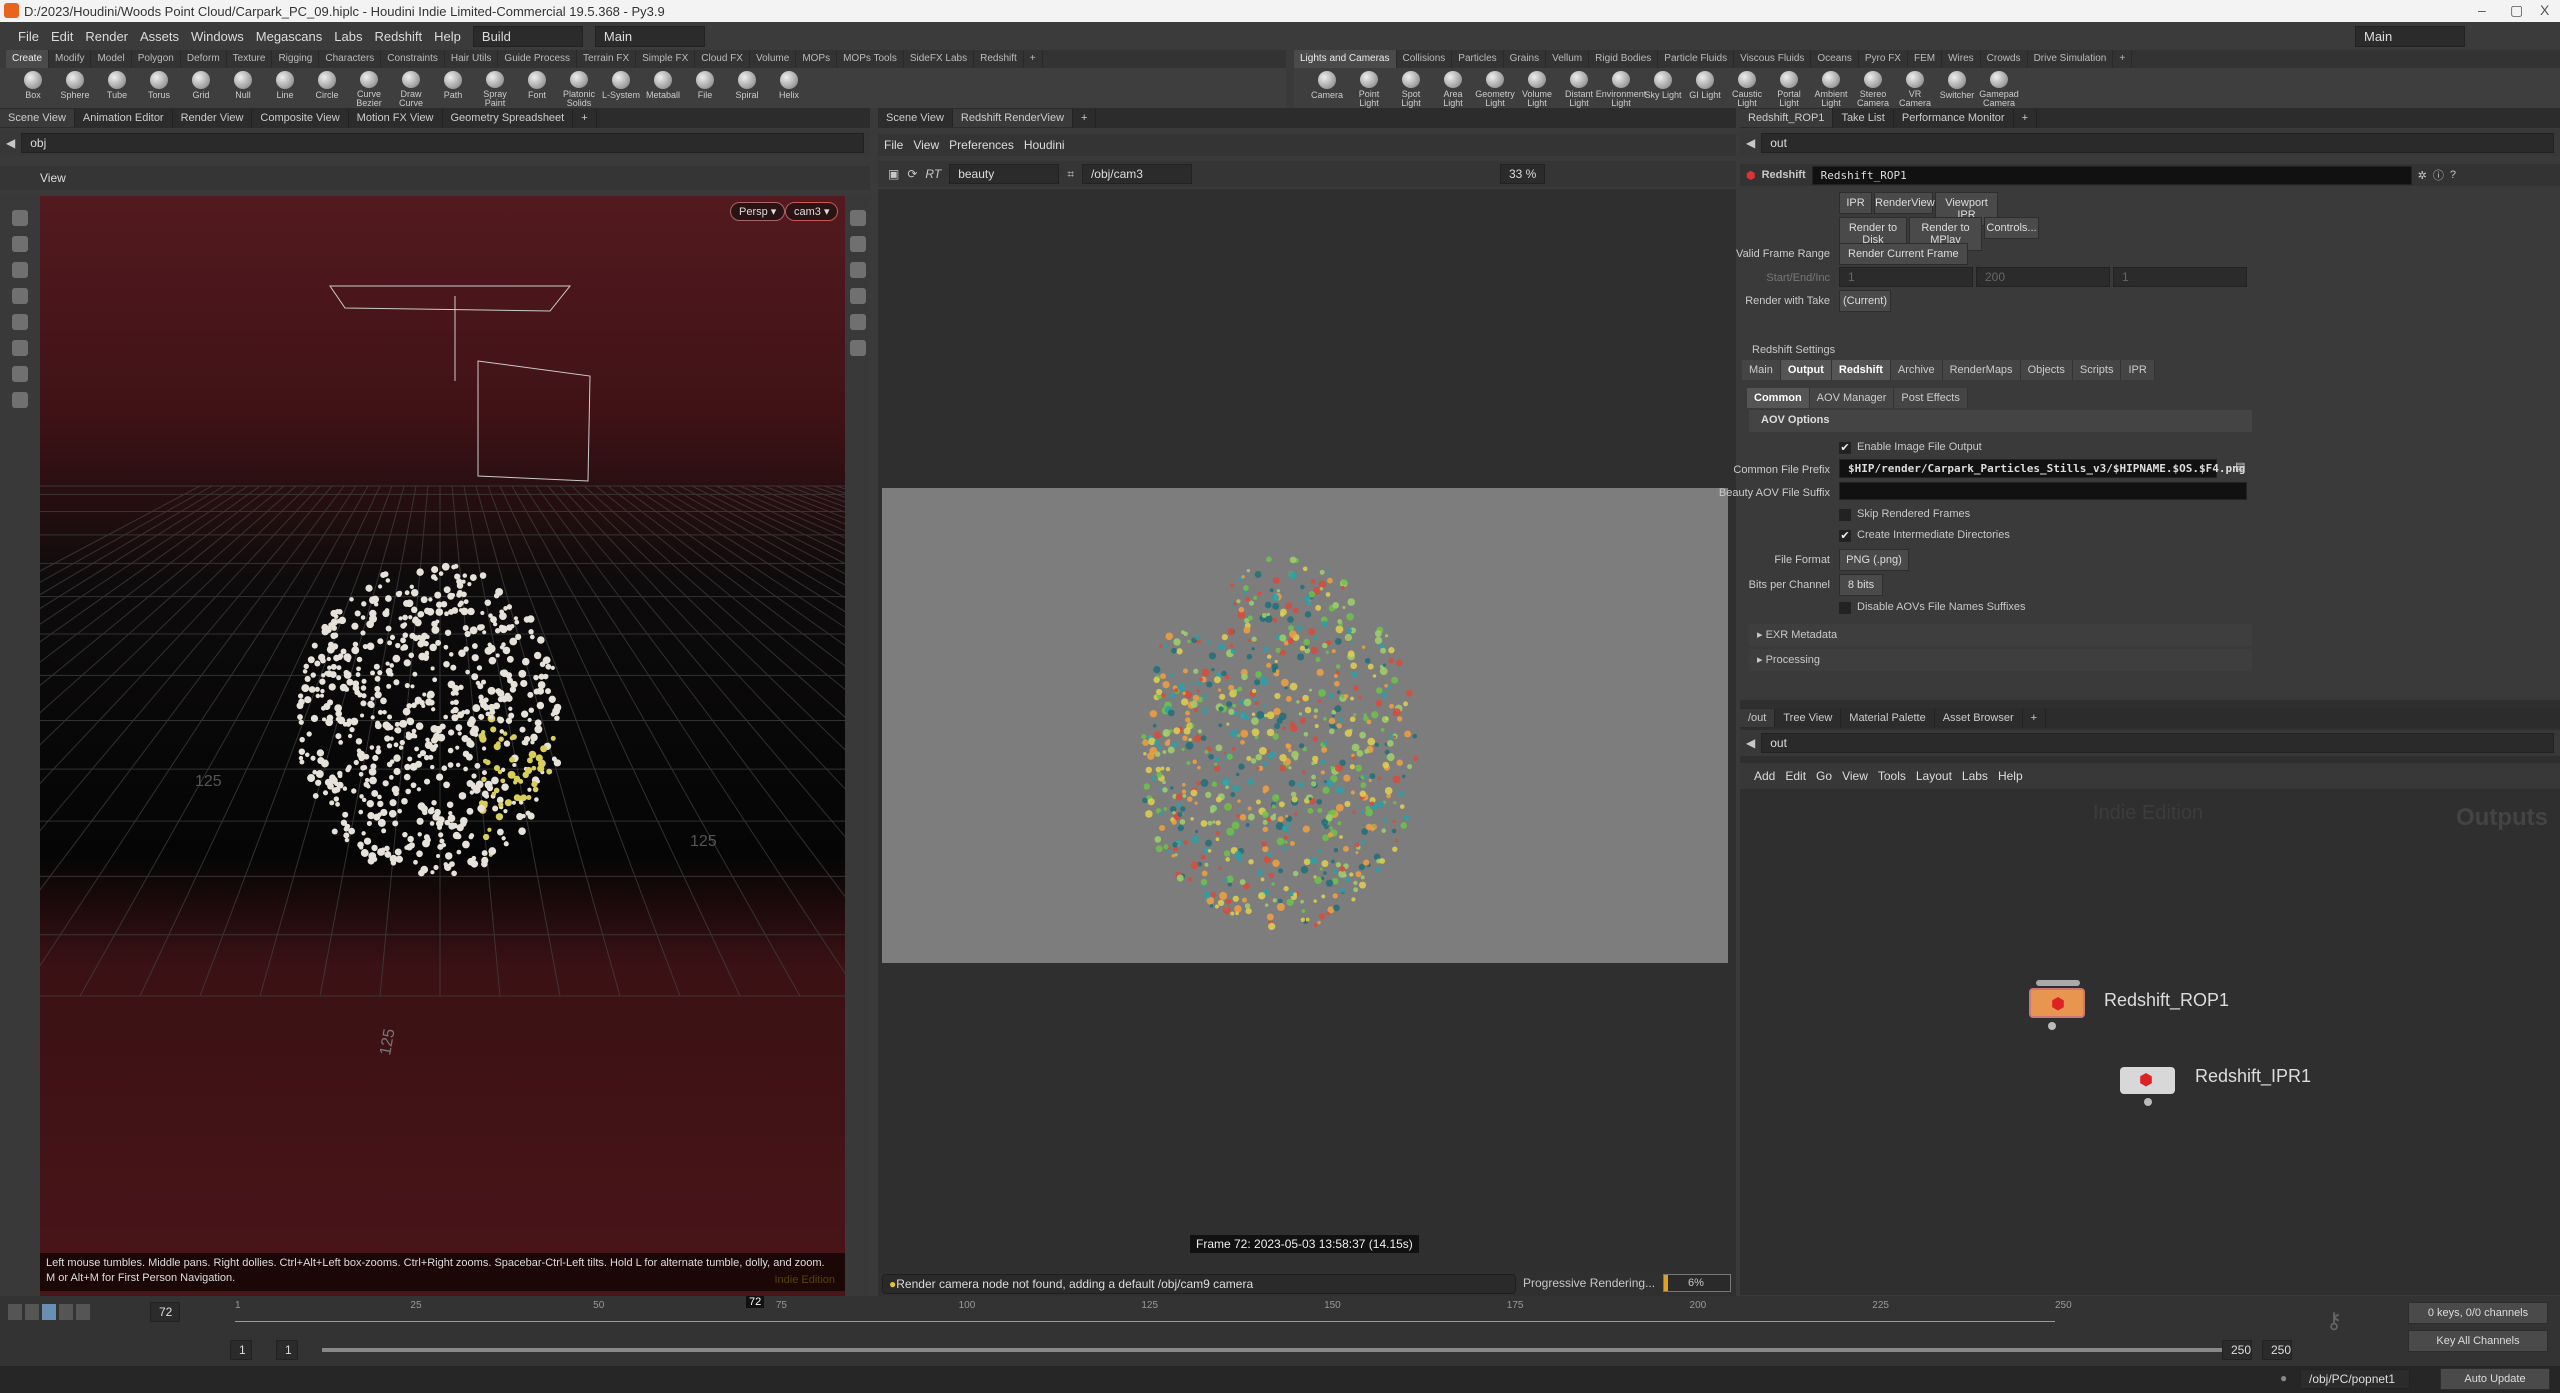 The width and height of the screenshot is (2560, 1393). Describe the element at coordinates (2097, 370) in the screenshot. I see `settings-tab-scripts: Scripts` at that location.